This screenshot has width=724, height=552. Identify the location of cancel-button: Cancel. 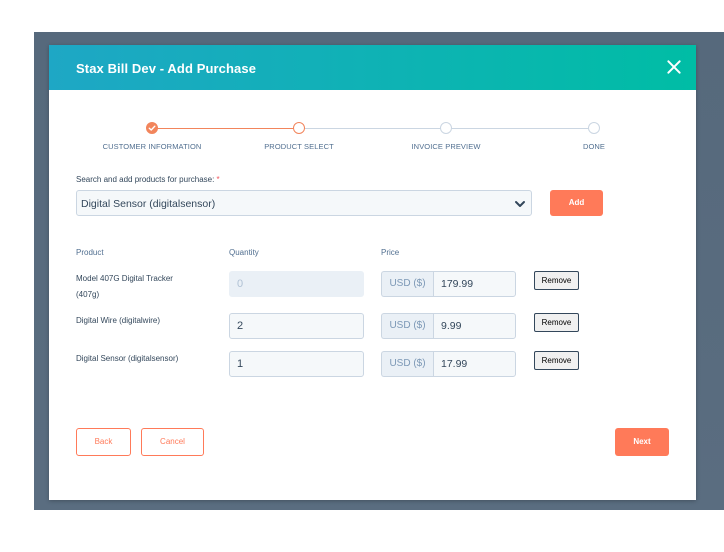
(172, 442).